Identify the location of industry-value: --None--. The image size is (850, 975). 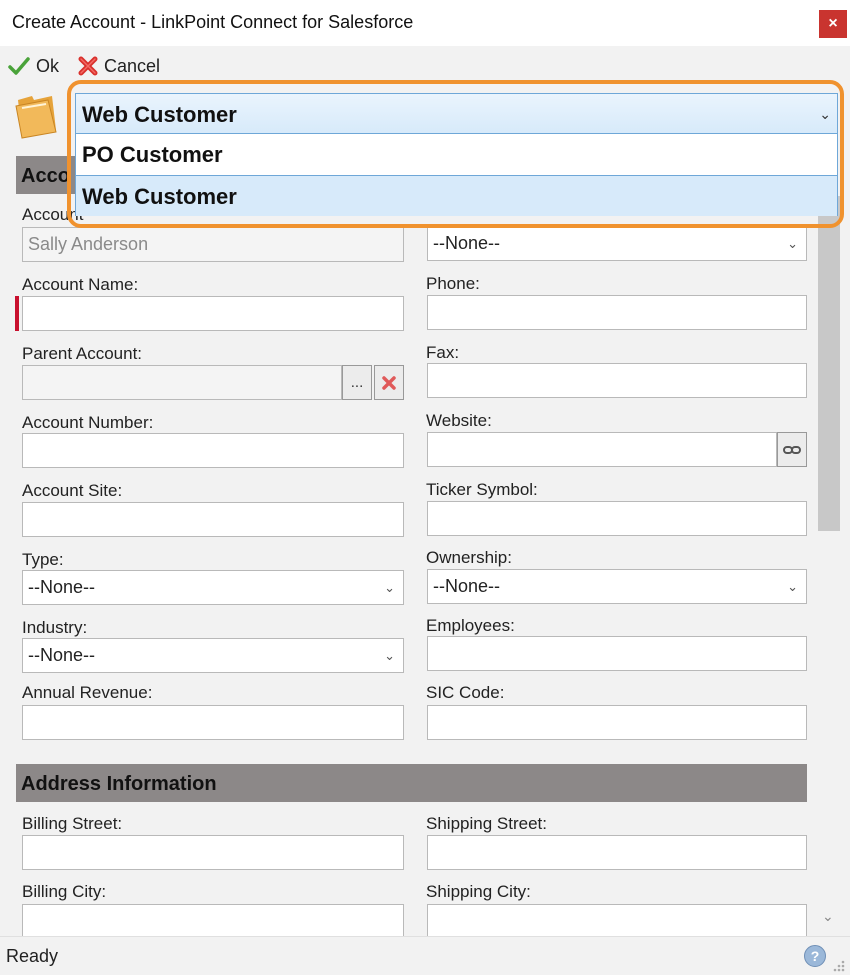
(62, 655).